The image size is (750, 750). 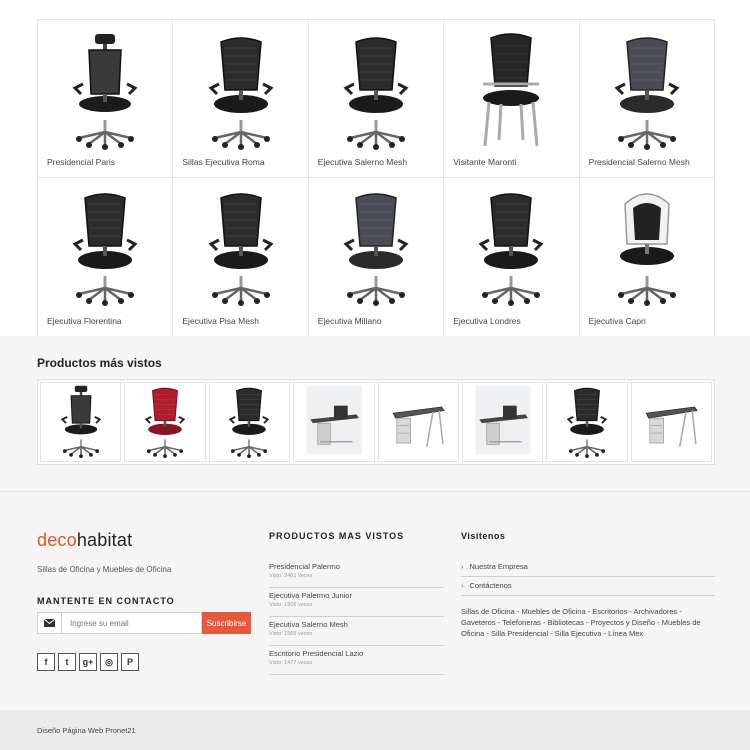 I want to click on subscribe-button: Suscribirse, so click(x=226, y=623).